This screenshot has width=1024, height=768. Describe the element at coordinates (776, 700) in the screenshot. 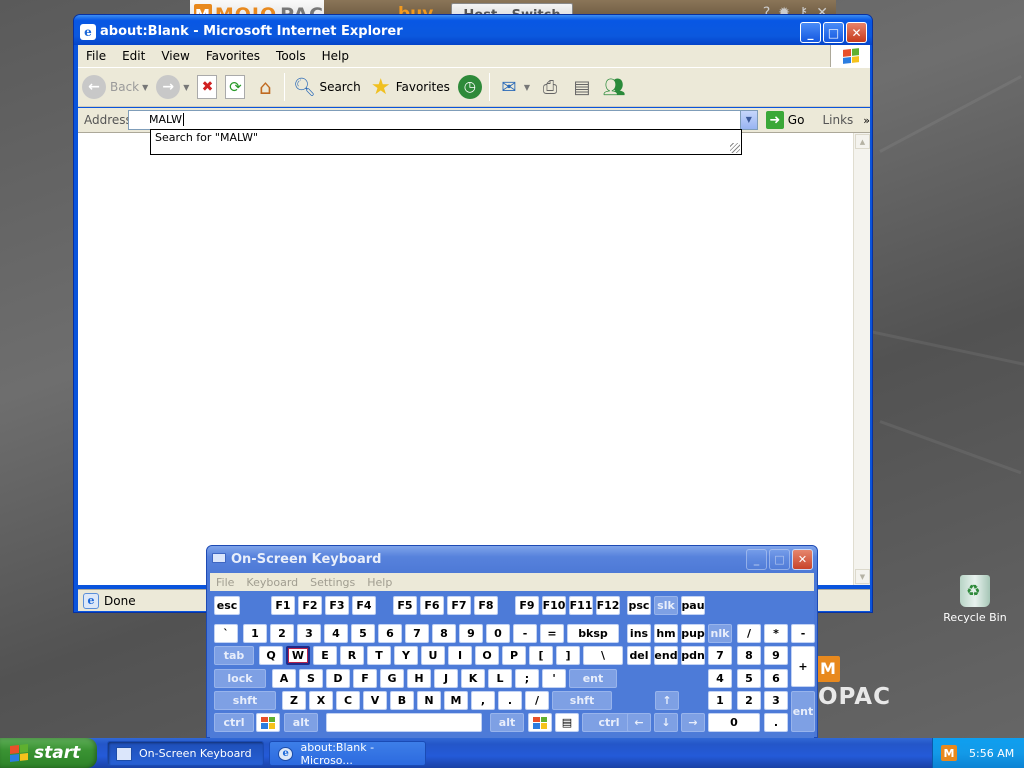

I see `key-3: 3` at that location.